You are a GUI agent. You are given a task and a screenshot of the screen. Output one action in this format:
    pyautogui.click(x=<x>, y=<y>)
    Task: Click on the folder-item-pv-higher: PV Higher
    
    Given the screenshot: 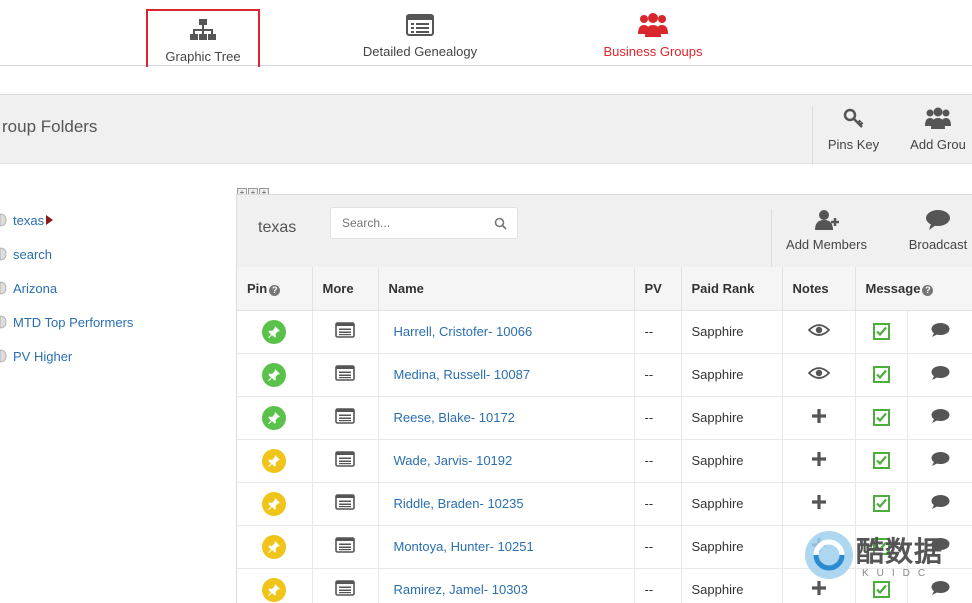 What is the action you would take?
    pyautogui.click(x=36, y=360)
    